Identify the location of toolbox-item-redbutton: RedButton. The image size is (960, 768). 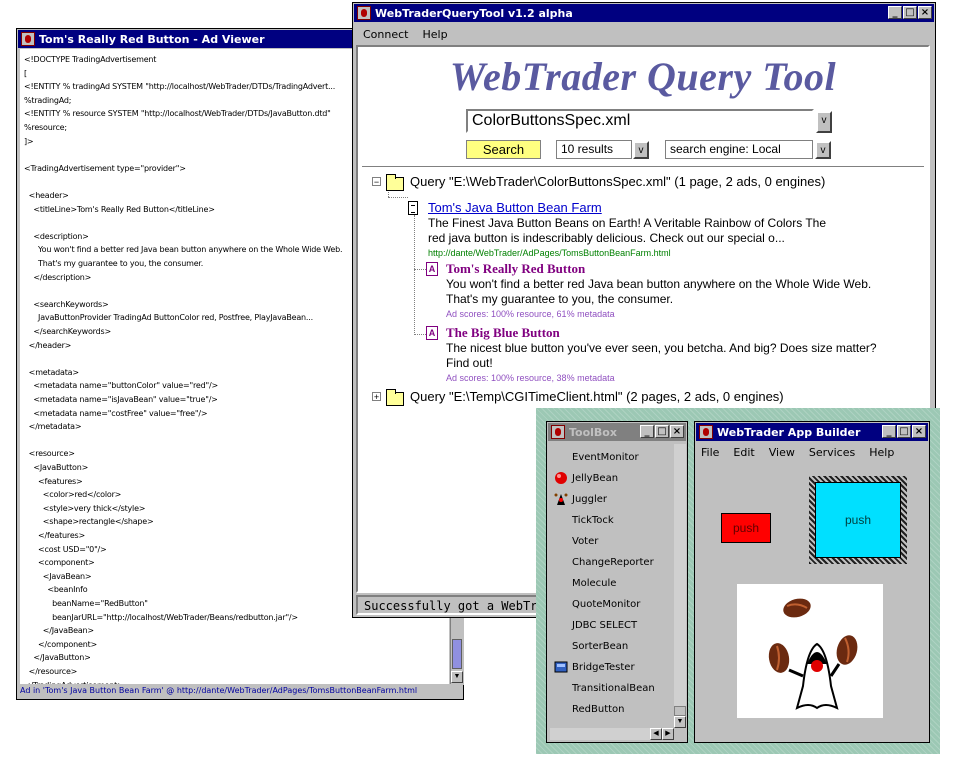
(612, 710).